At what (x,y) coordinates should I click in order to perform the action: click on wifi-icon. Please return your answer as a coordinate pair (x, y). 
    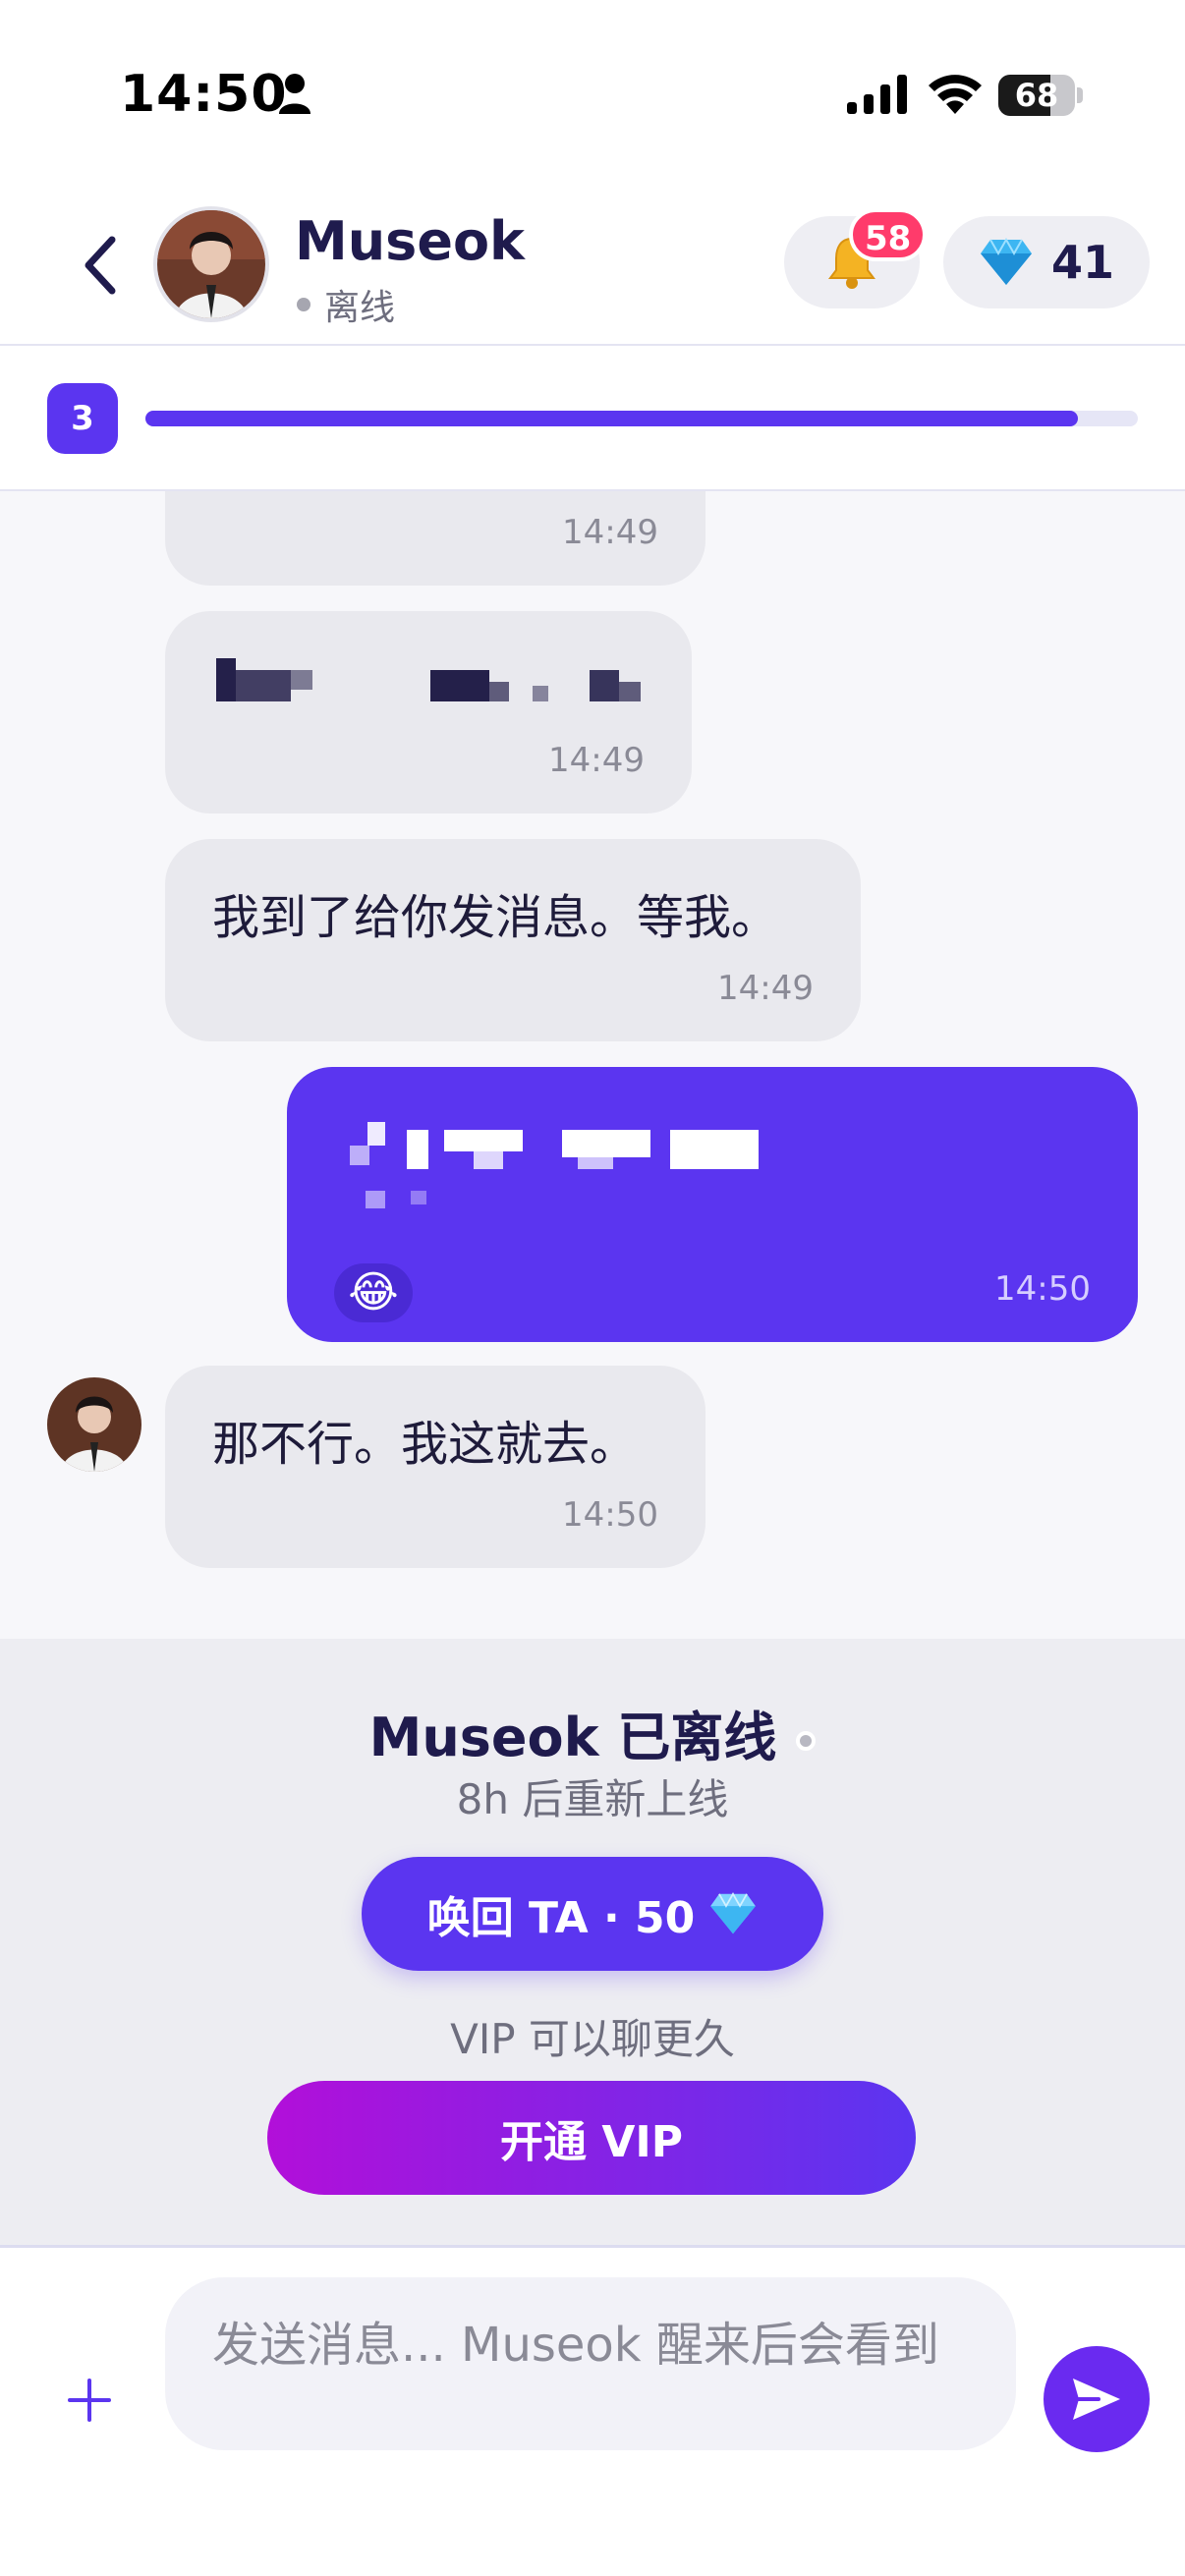
    Looking at the image, I should click on (956, 94).